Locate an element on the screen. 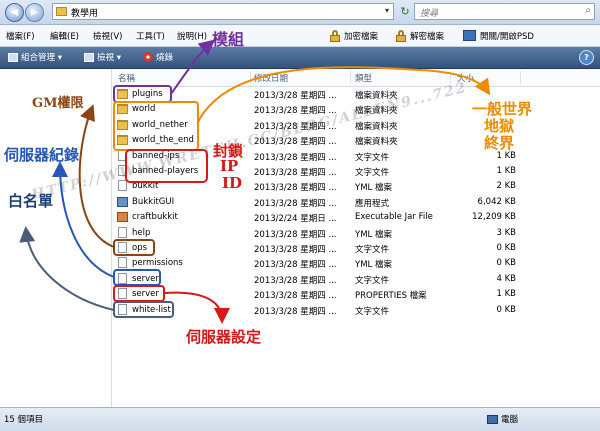 This screenshot has width=600, height=431. forward-button: ▶ is located at coordinates (34, 12).